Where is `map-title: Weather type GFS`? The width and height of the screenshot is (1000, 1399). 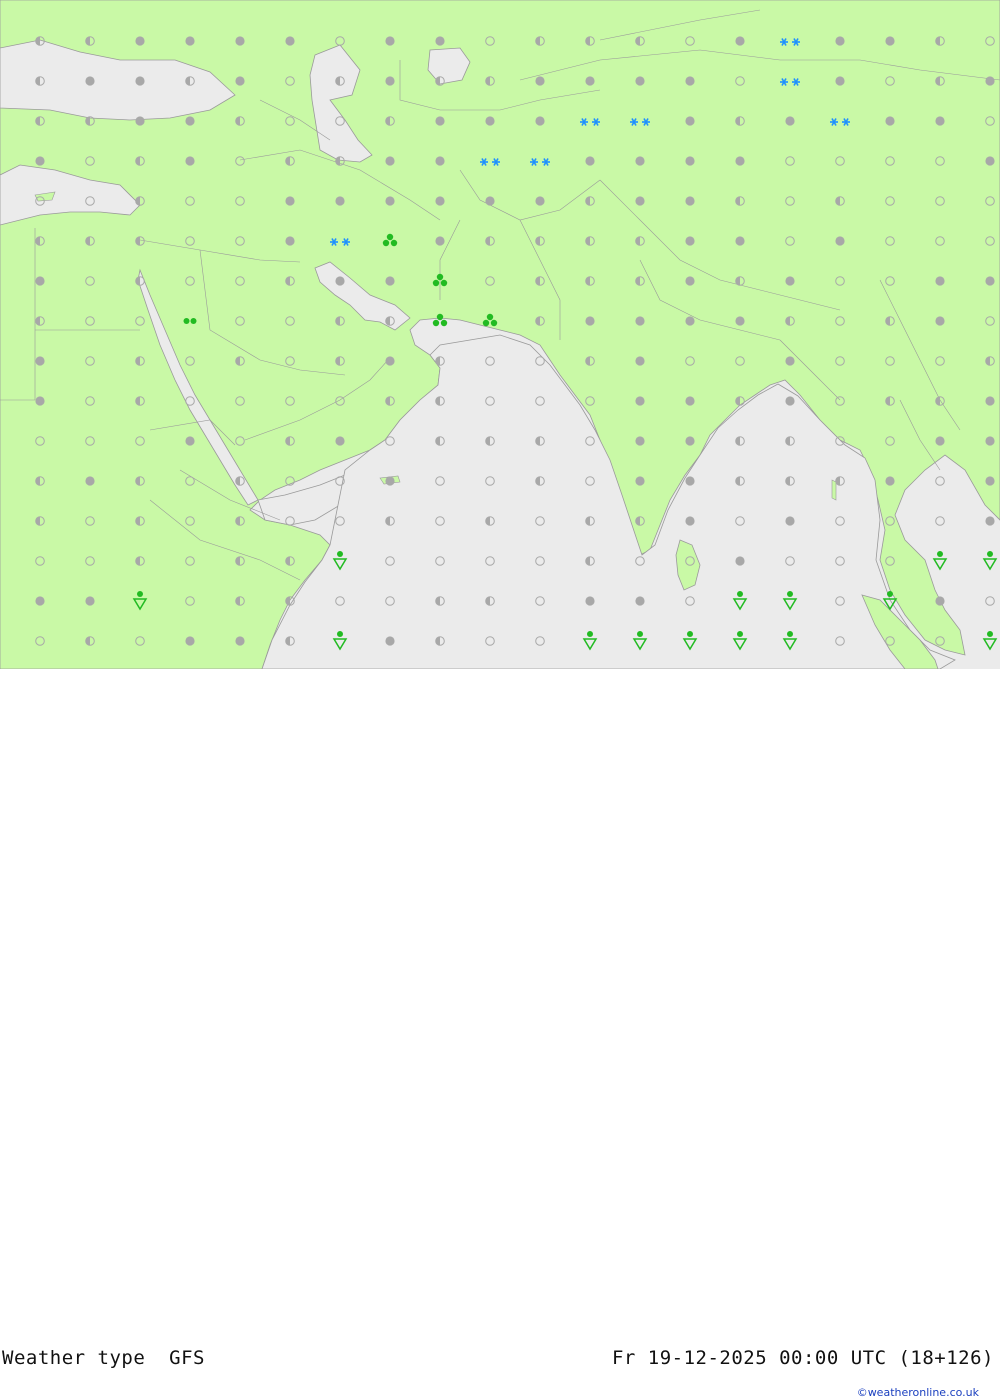
map-title: Weather type GFS is located at coordinates (103, 1358).